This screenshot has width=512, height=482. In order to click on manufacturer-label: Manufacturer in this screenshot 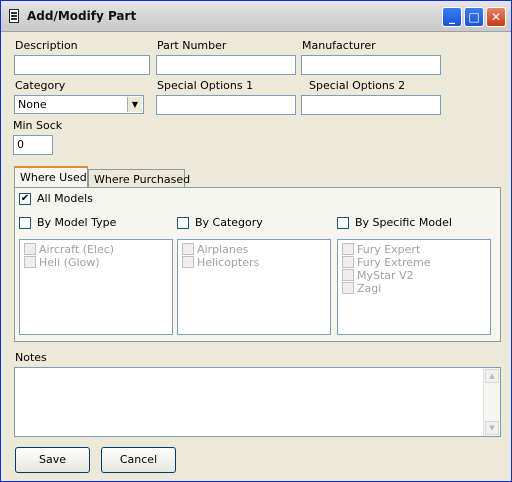, I will do `click(339, 45)`.